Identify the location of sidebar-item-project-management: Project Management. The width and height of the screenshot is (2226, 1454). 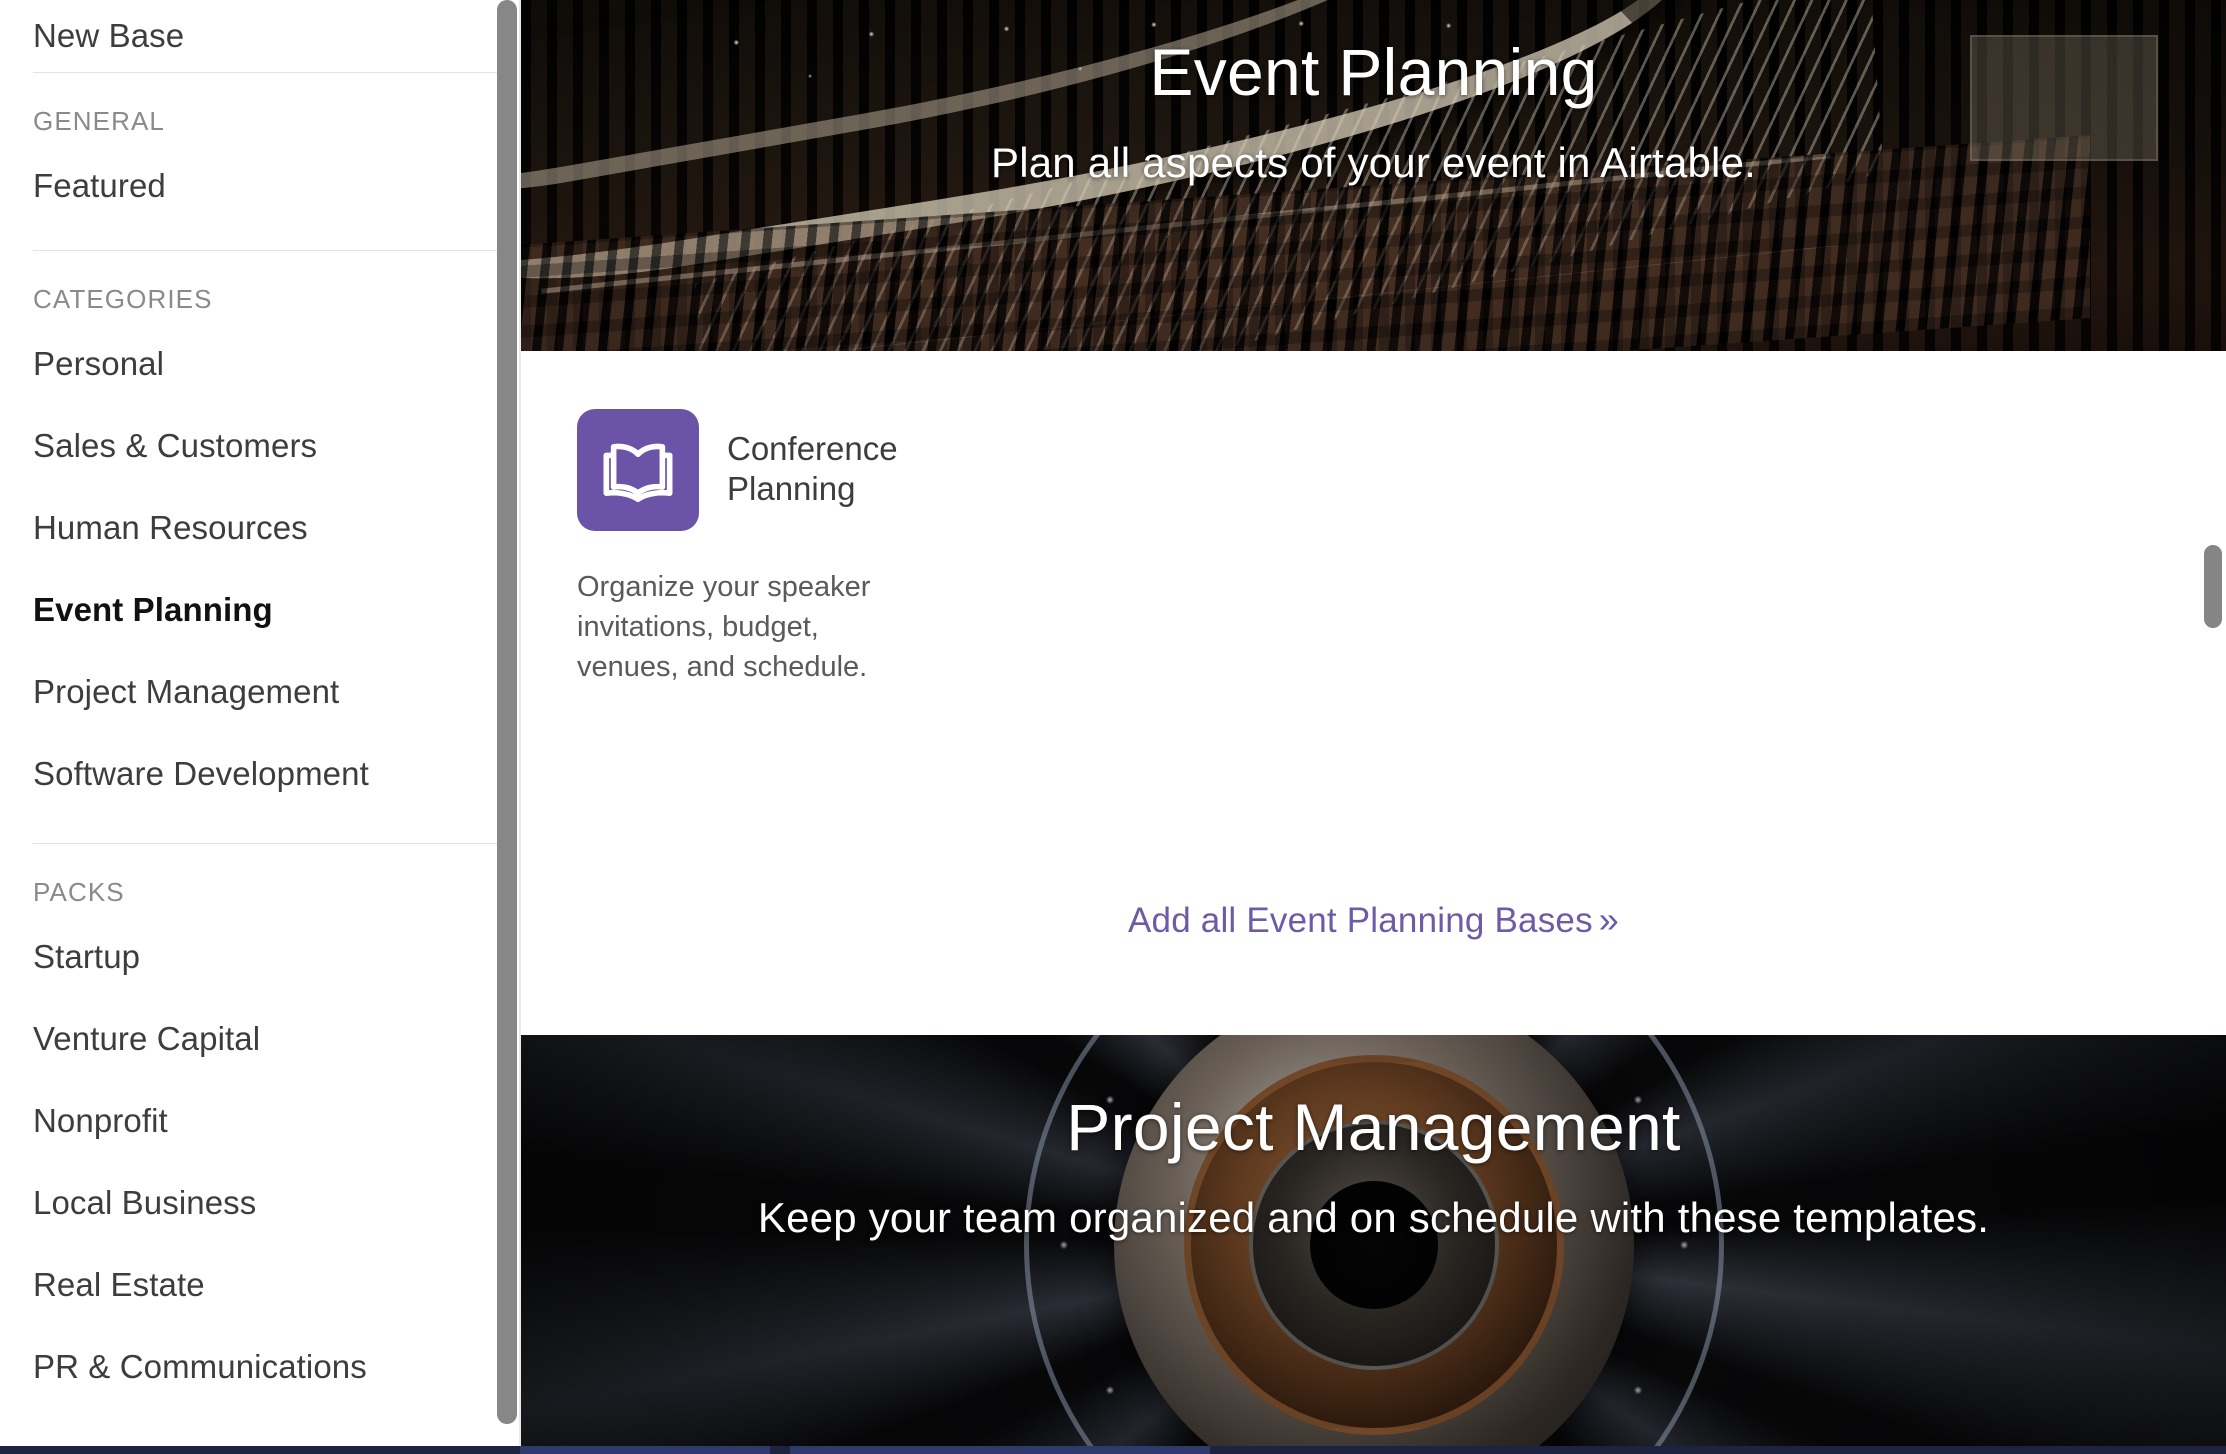
(248, 692).